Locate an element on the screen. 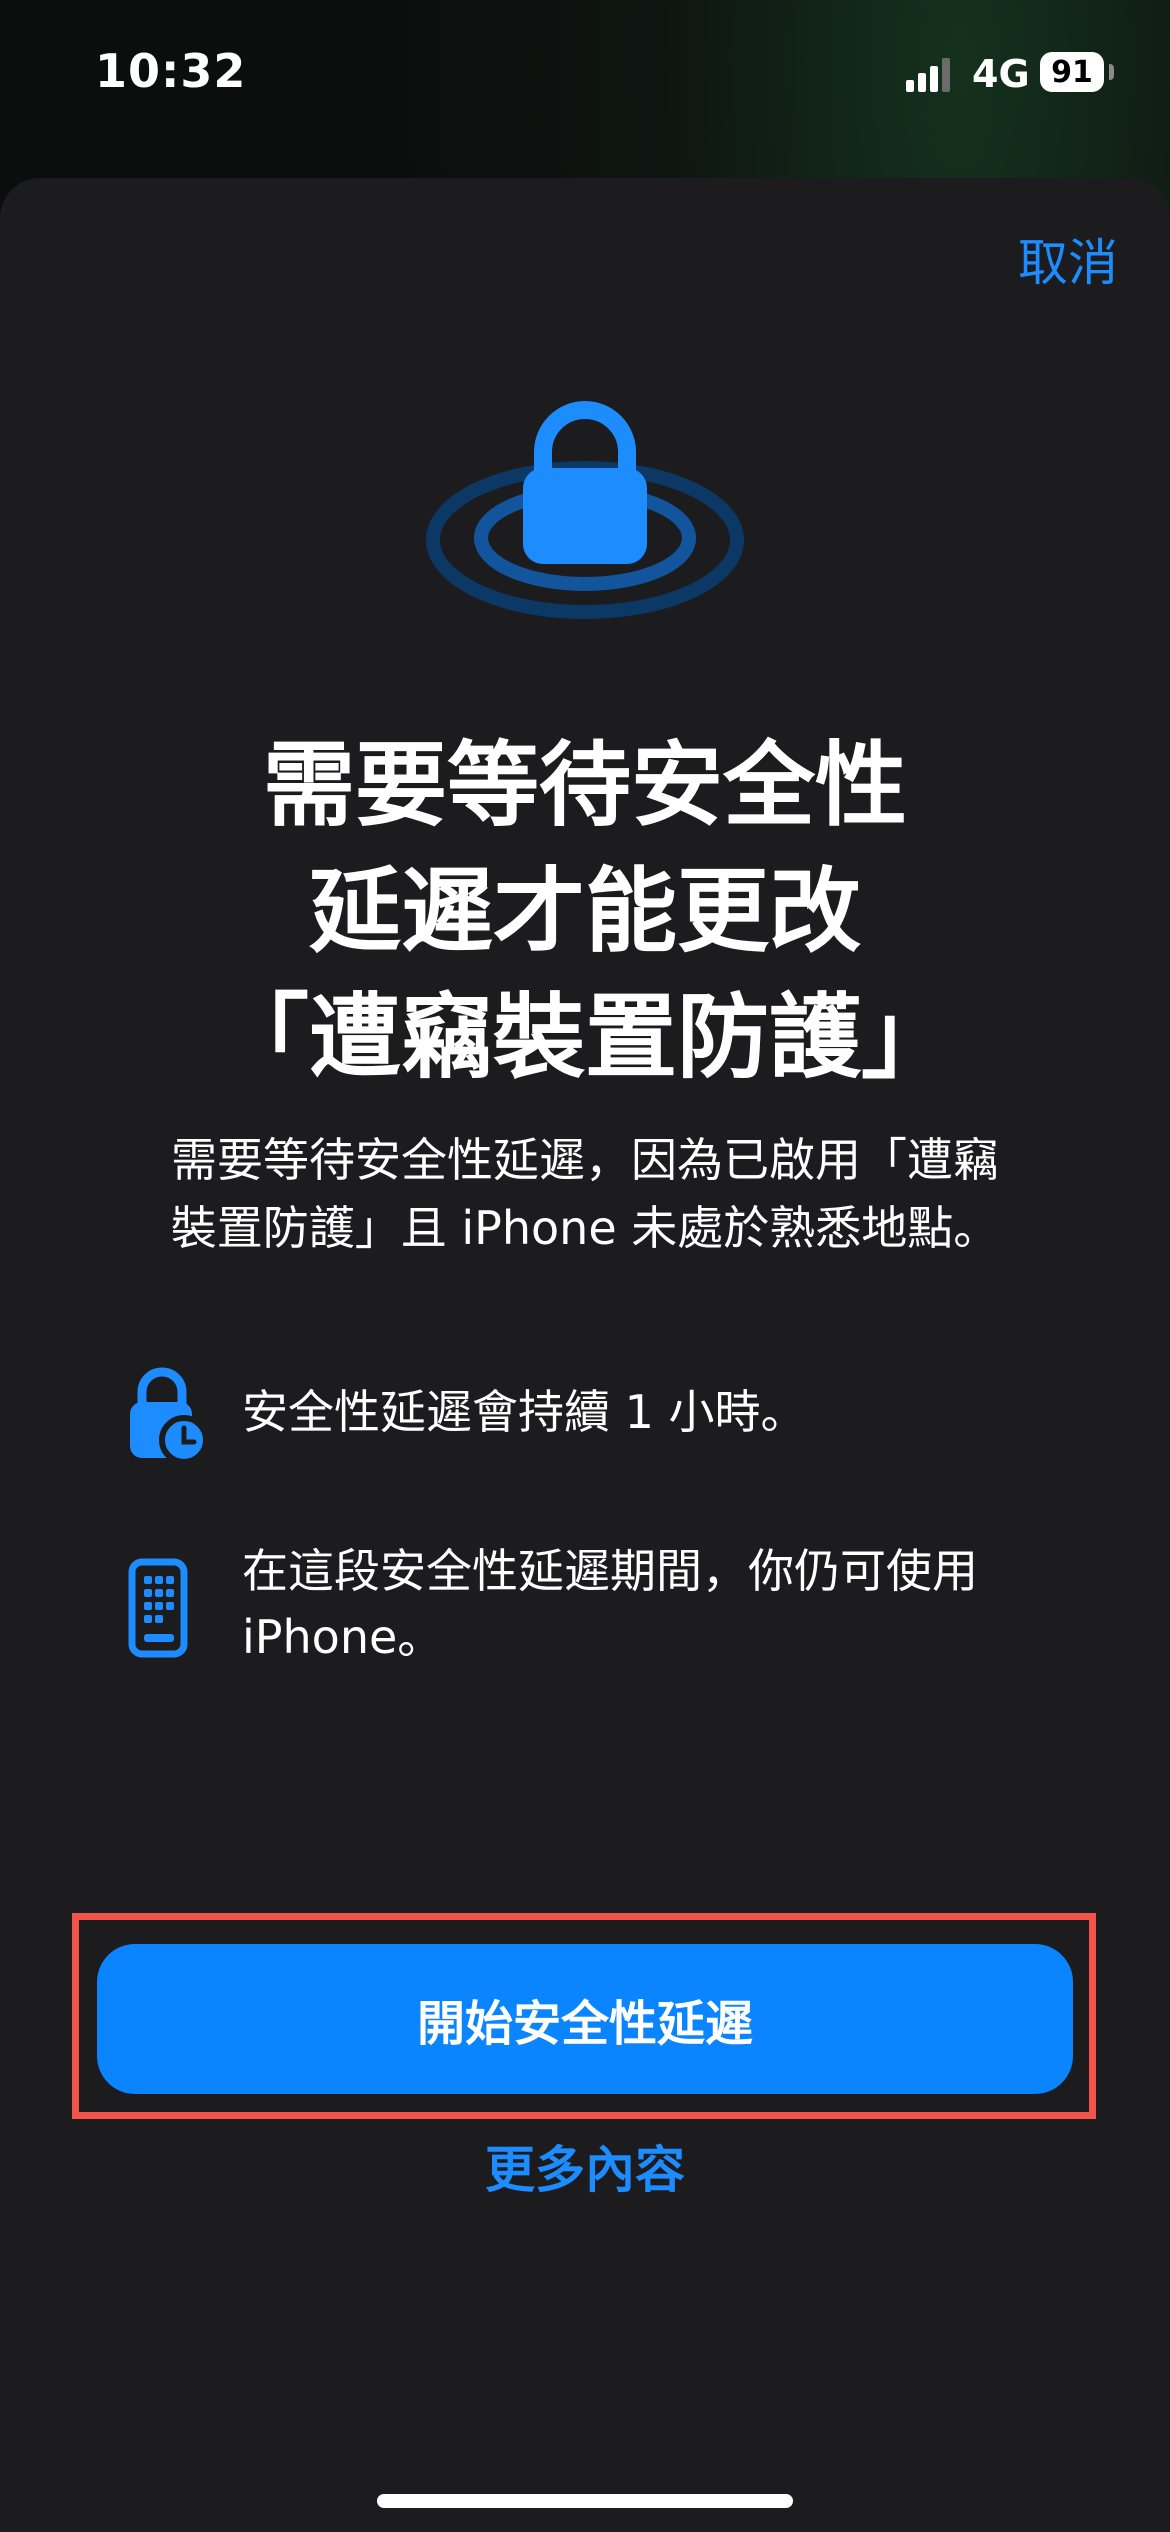 Image resolution: width=1170 pixels, height=2532 pixels. info-line: iPhone。 is located at coordinates (343, 1637).